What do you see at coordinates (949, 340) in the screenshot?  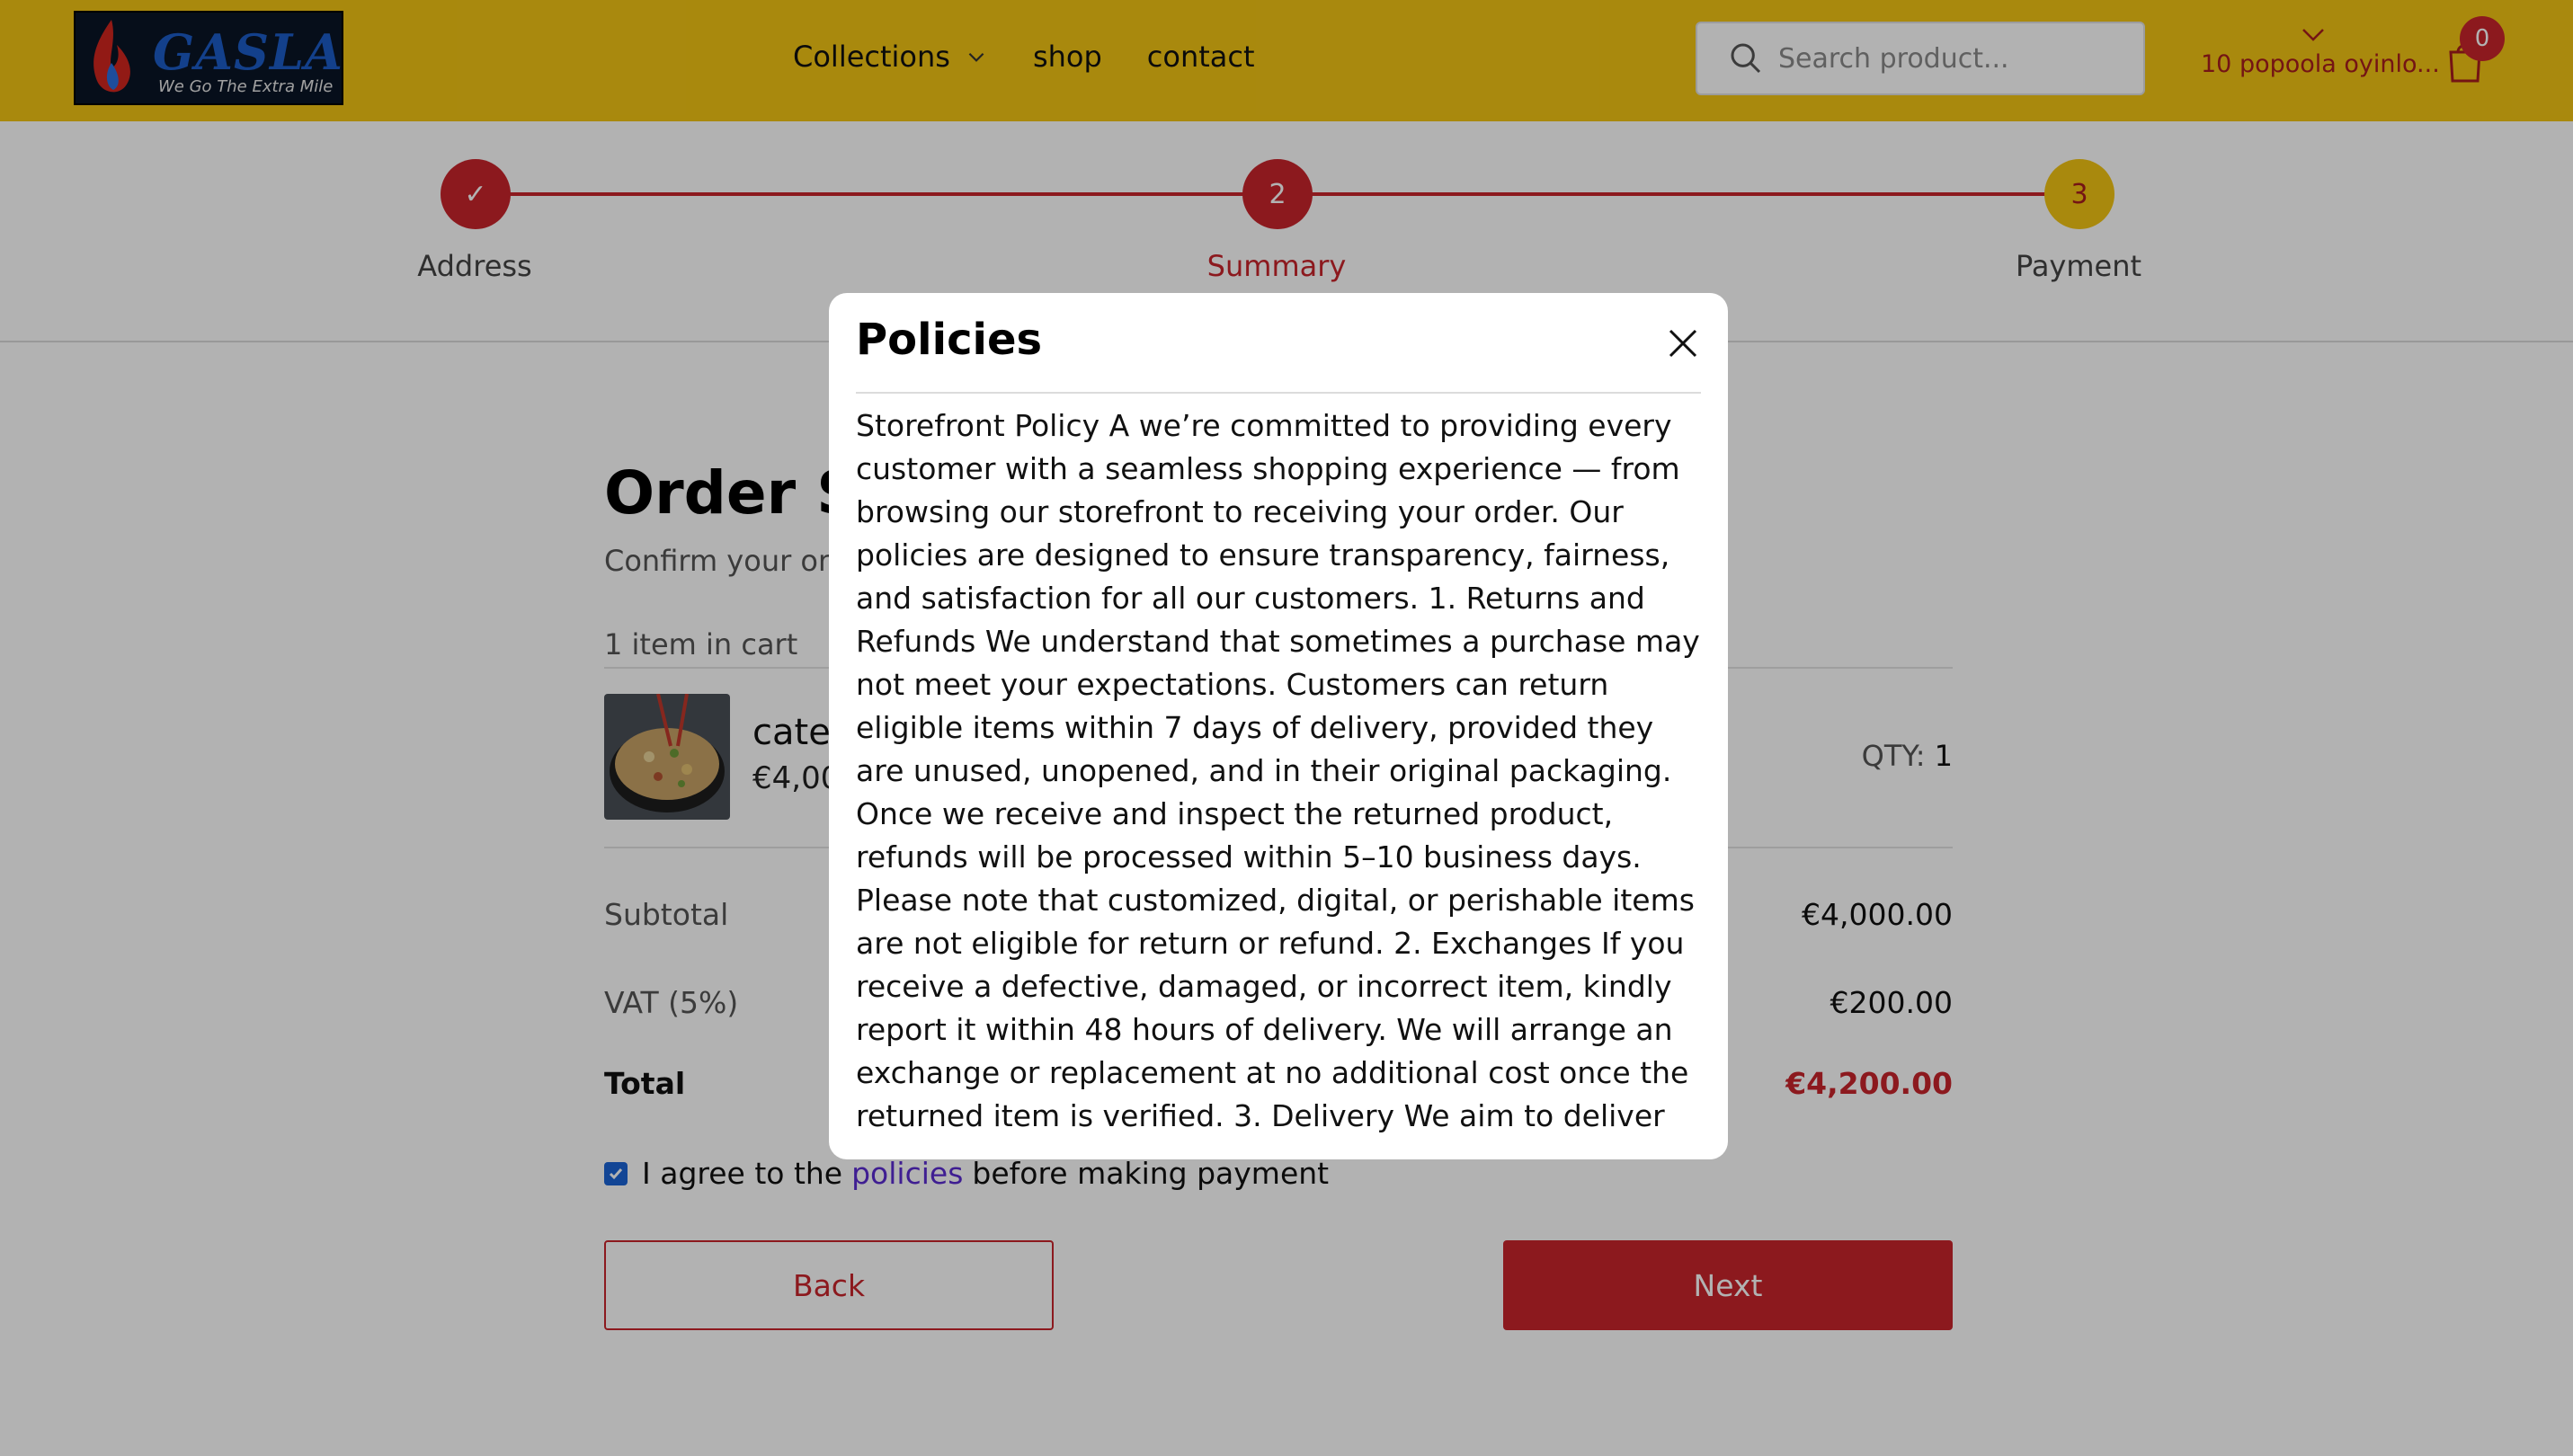 I see `modal-title: Policies` at bounding box center [949, 340].